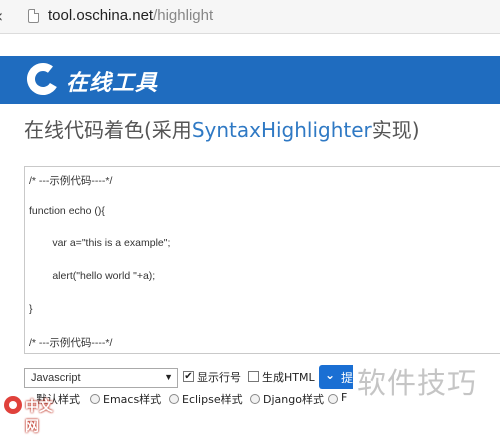  I want to click on title-suffix: 实现), so click(395, 130).